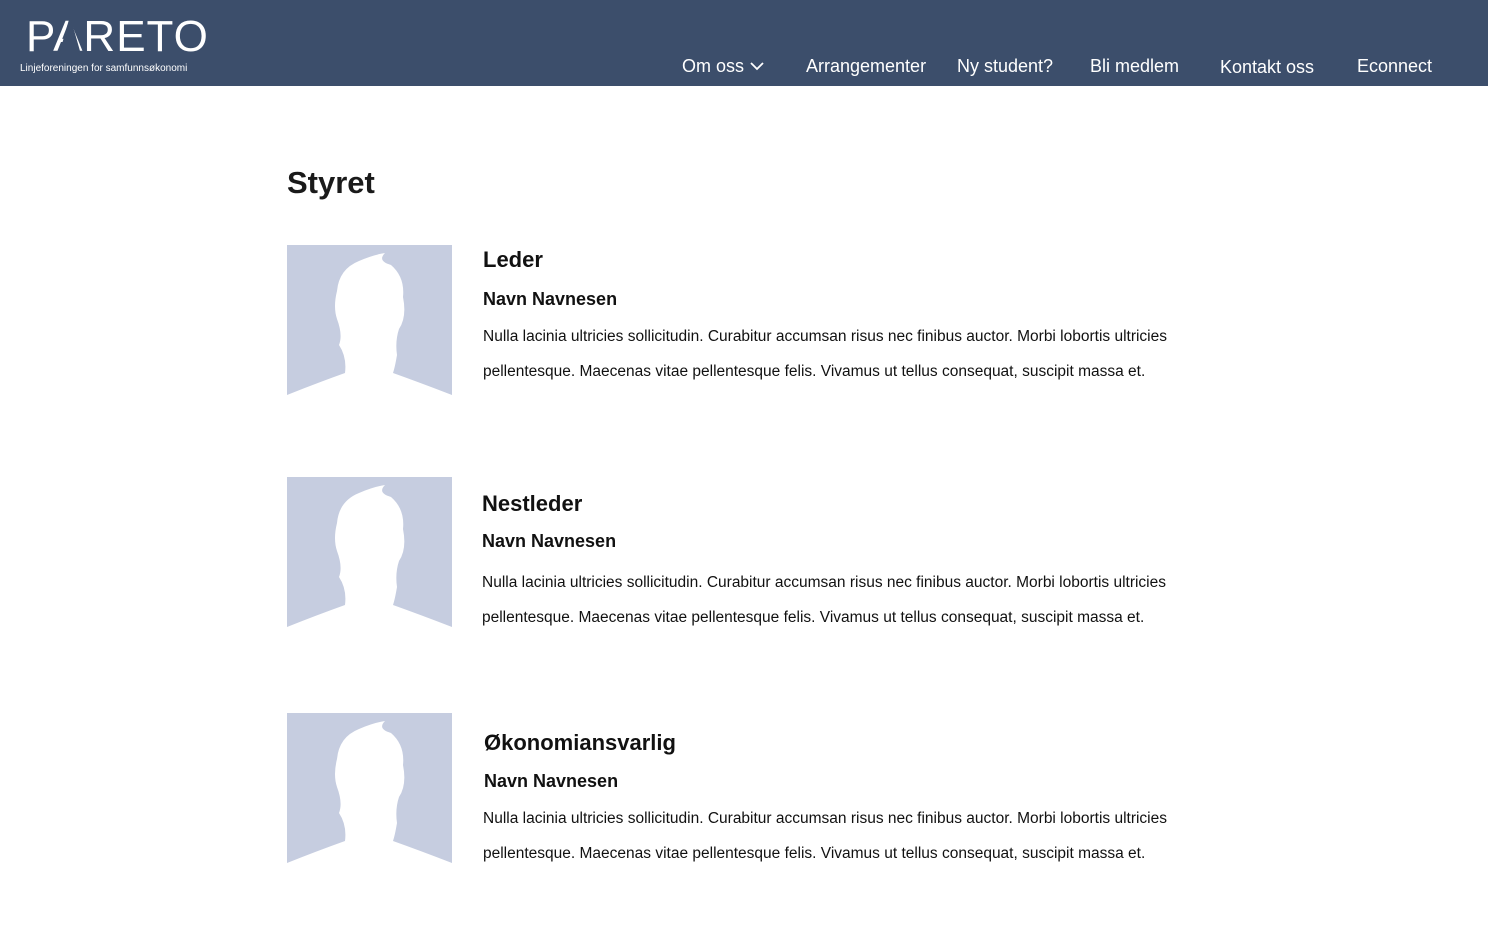  What do you see at coordinates (1134, 66) in the screenshot?
I see `nav-bli-medlem: Bli medlem` at bounding box center [1134, 66].